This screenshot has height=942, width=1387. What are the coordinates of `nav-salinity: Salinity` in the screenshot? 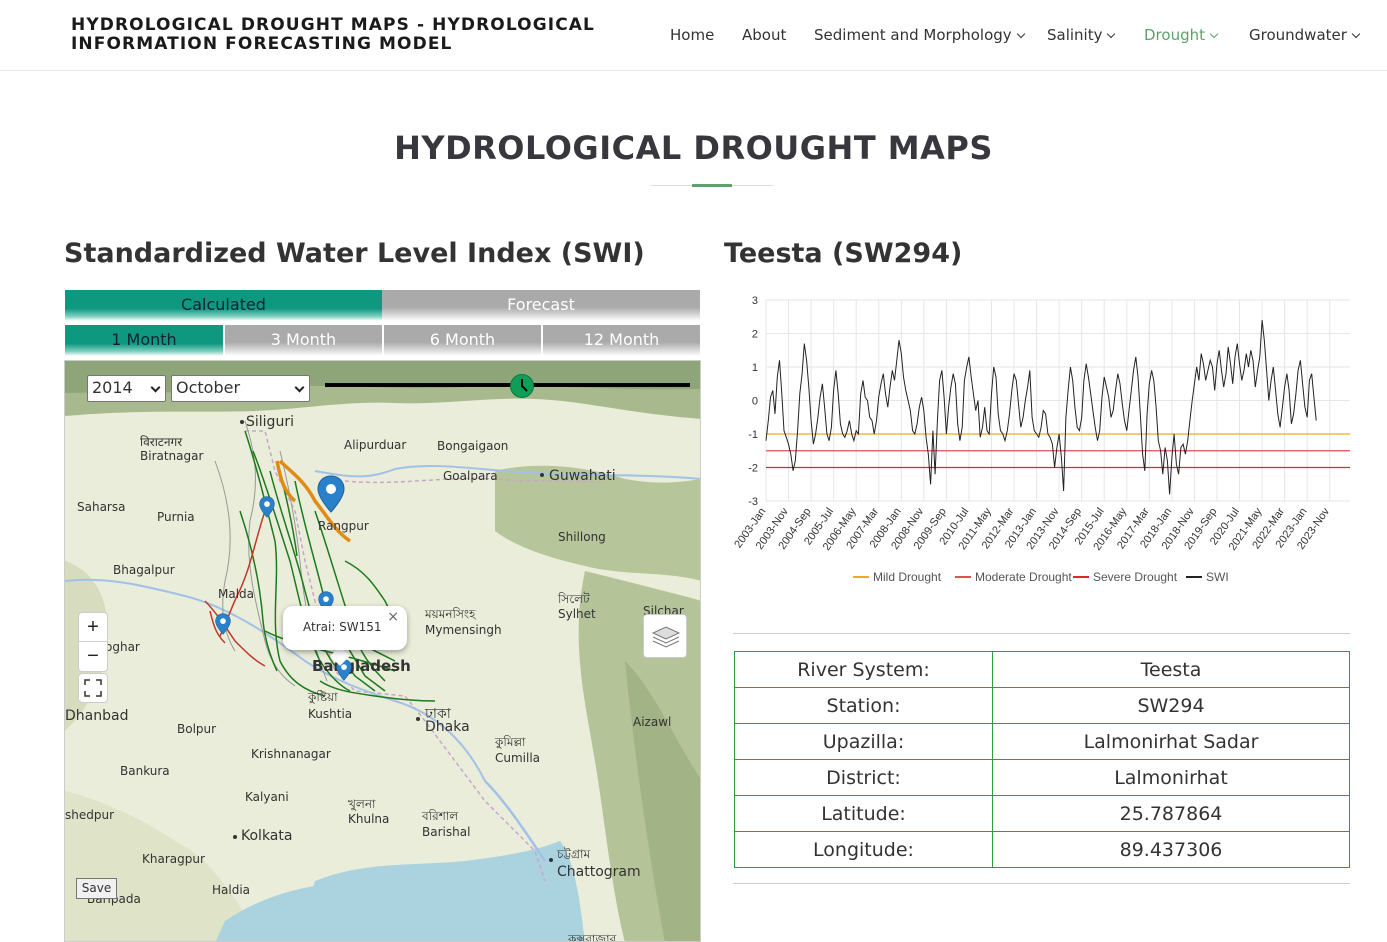 It's located at (1081, 35).